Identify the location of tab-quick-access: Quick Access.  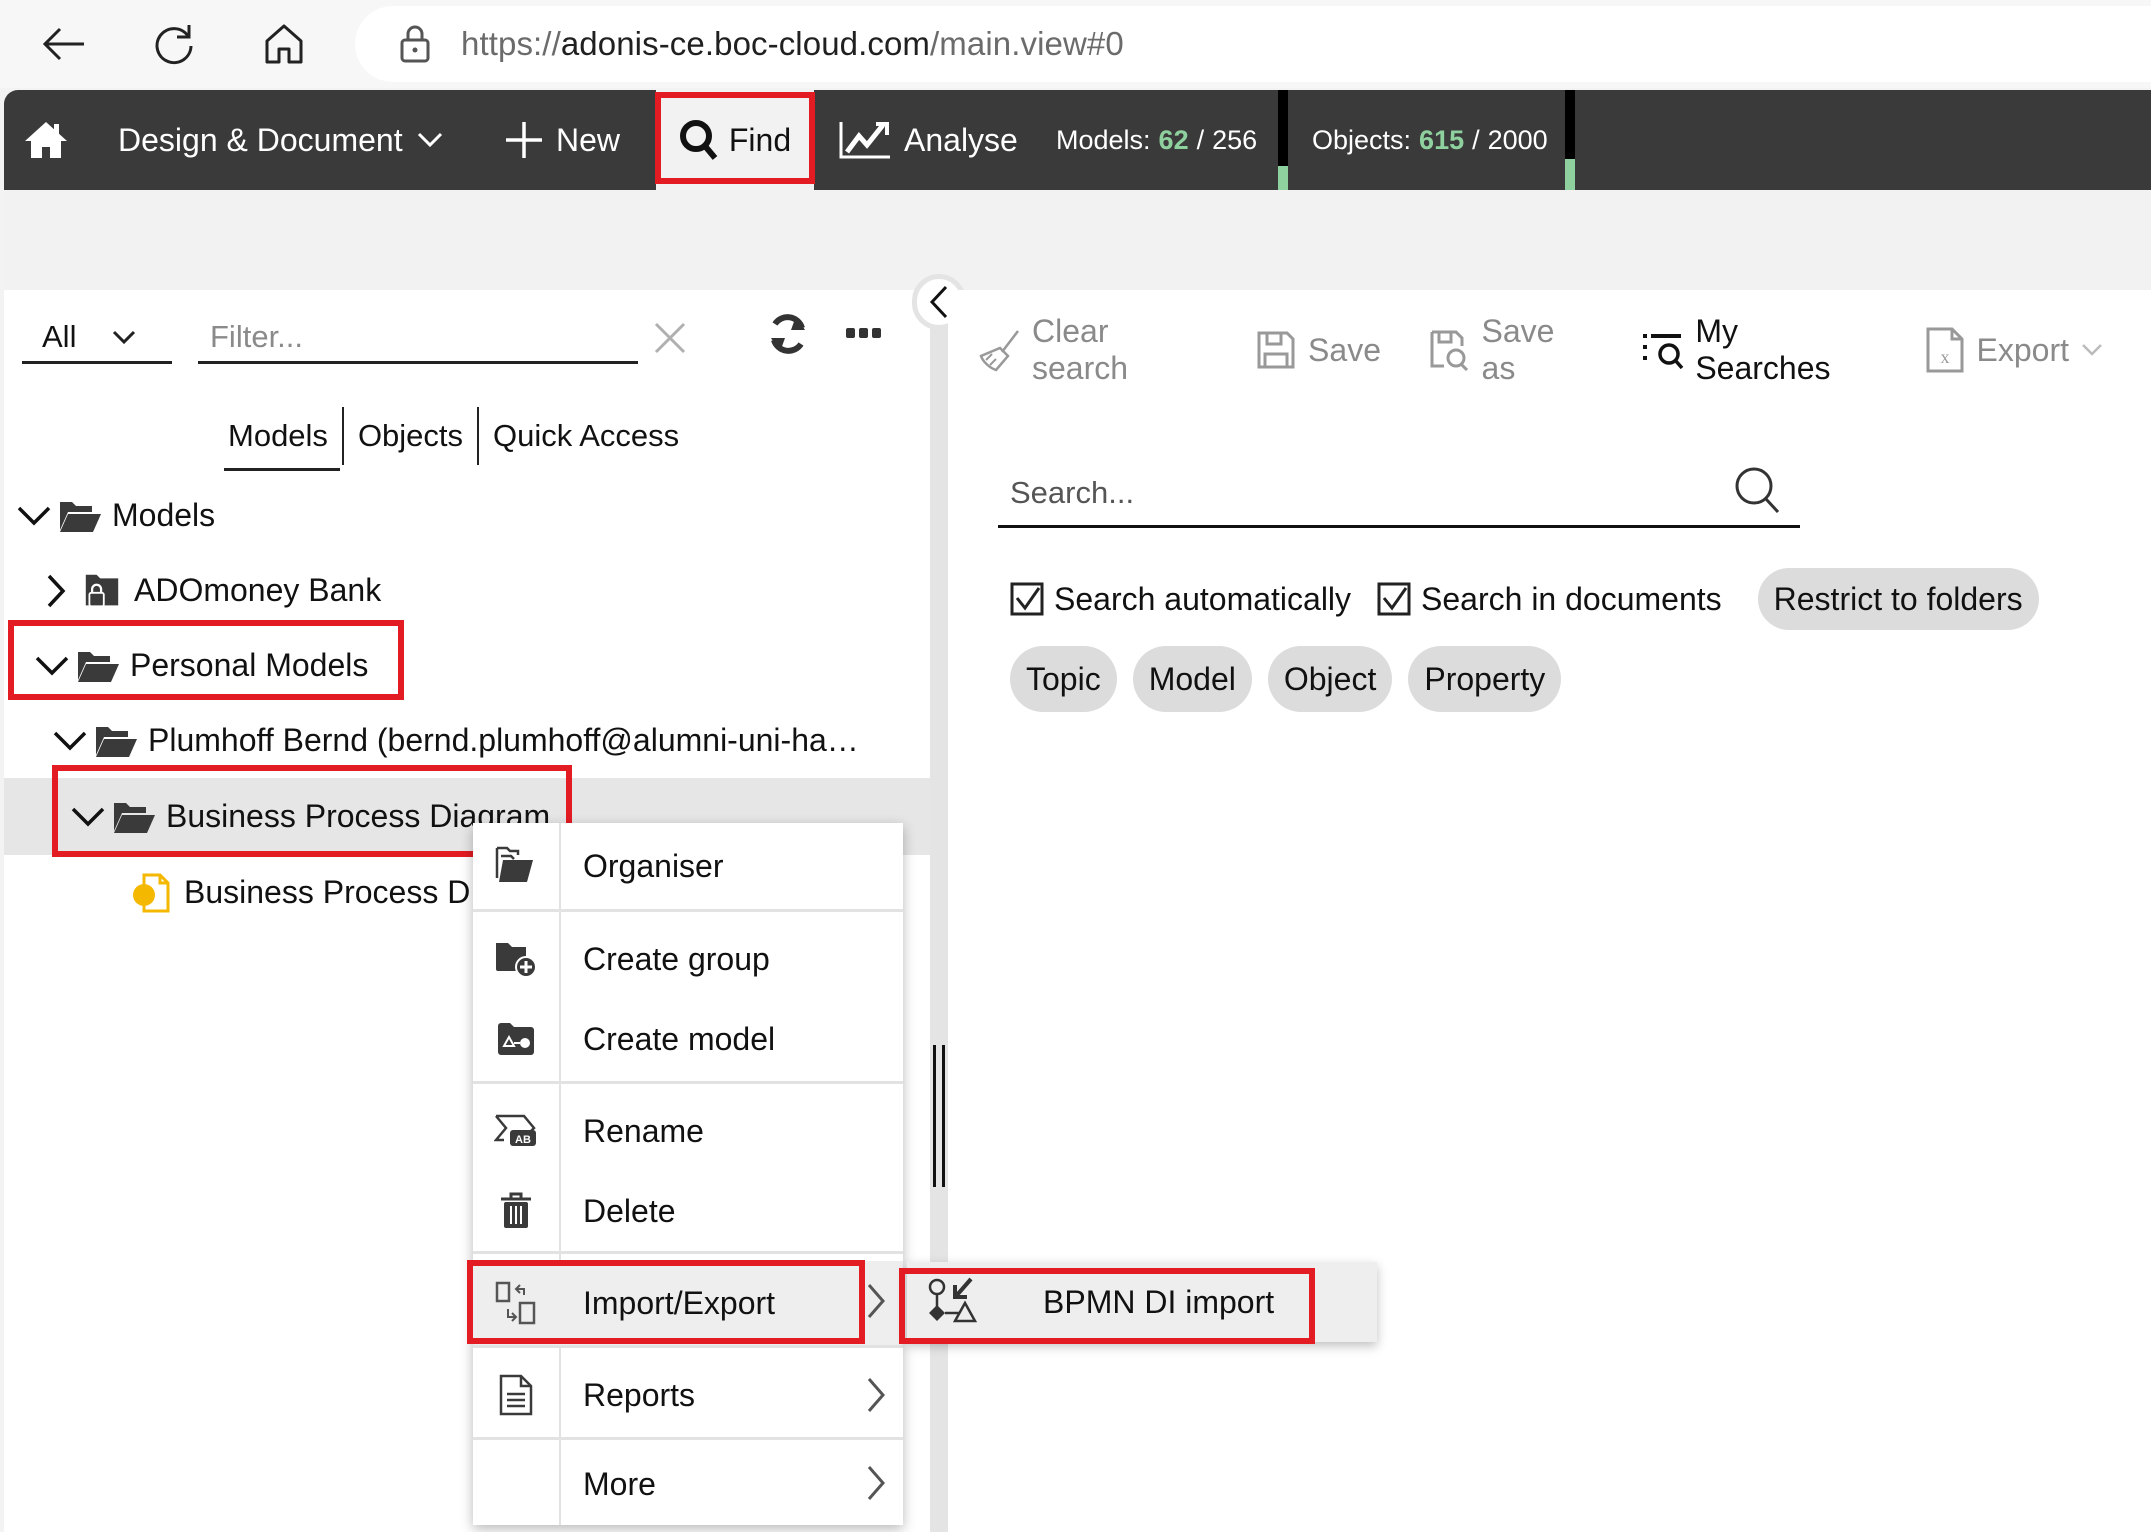
(586, 436).